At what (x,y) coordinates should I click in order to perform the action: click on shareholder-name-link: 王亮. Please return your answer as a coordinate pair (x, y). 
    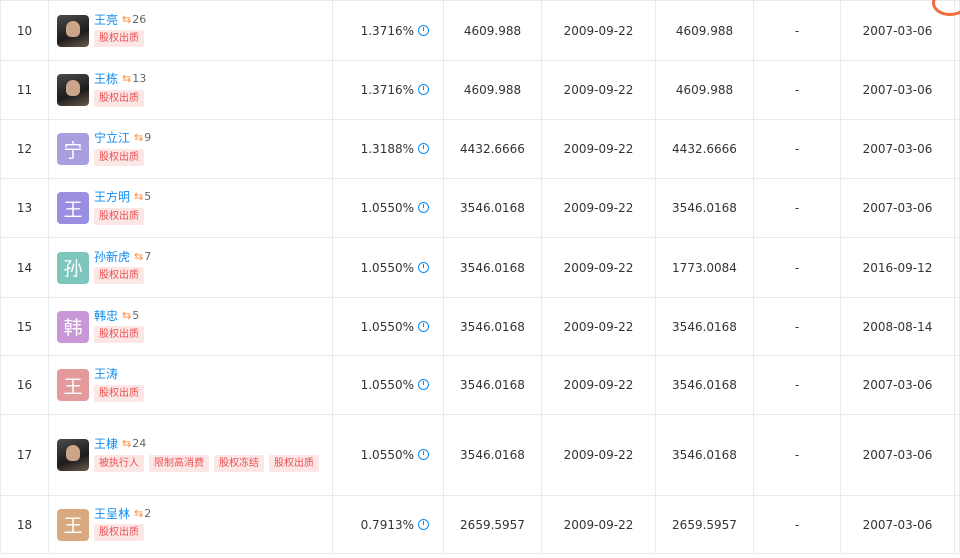
    Looking at the image, I should click on (106, 19).